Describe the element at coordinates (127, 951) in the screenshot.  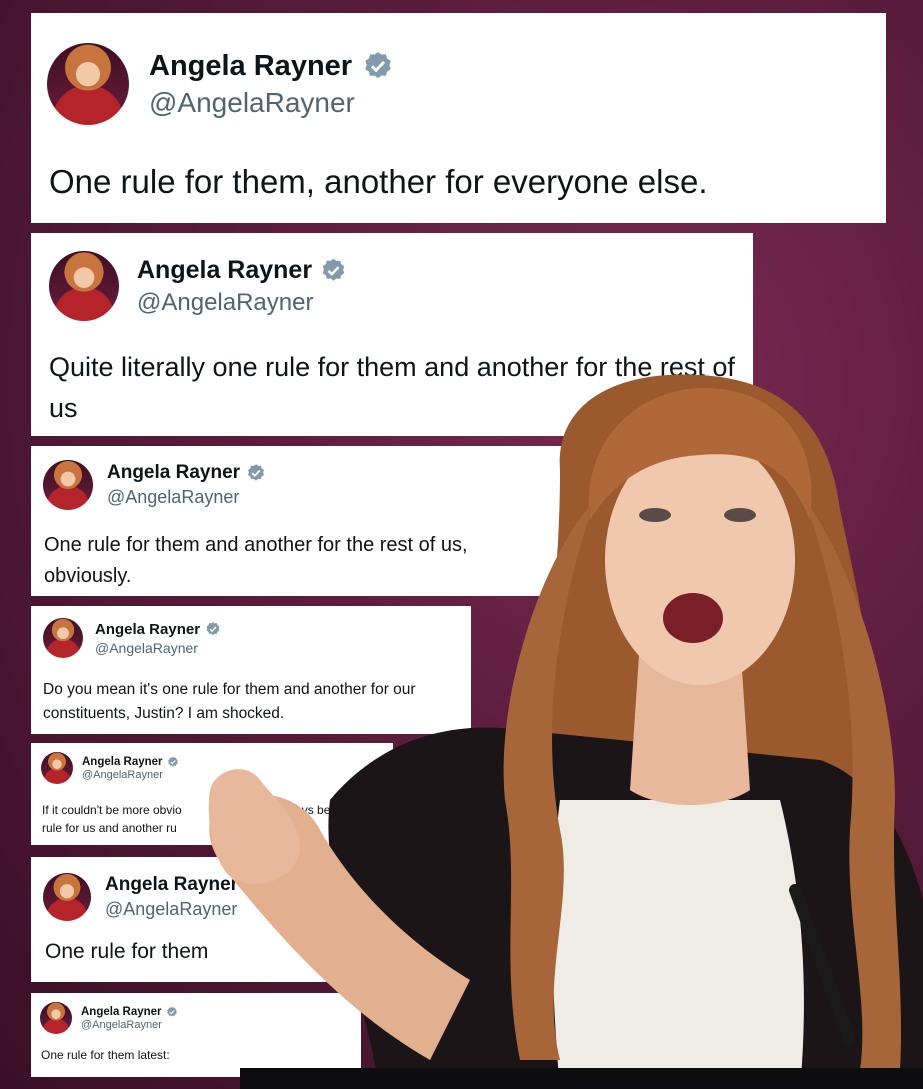
I see `tweet-text: One rule for them` at that location.